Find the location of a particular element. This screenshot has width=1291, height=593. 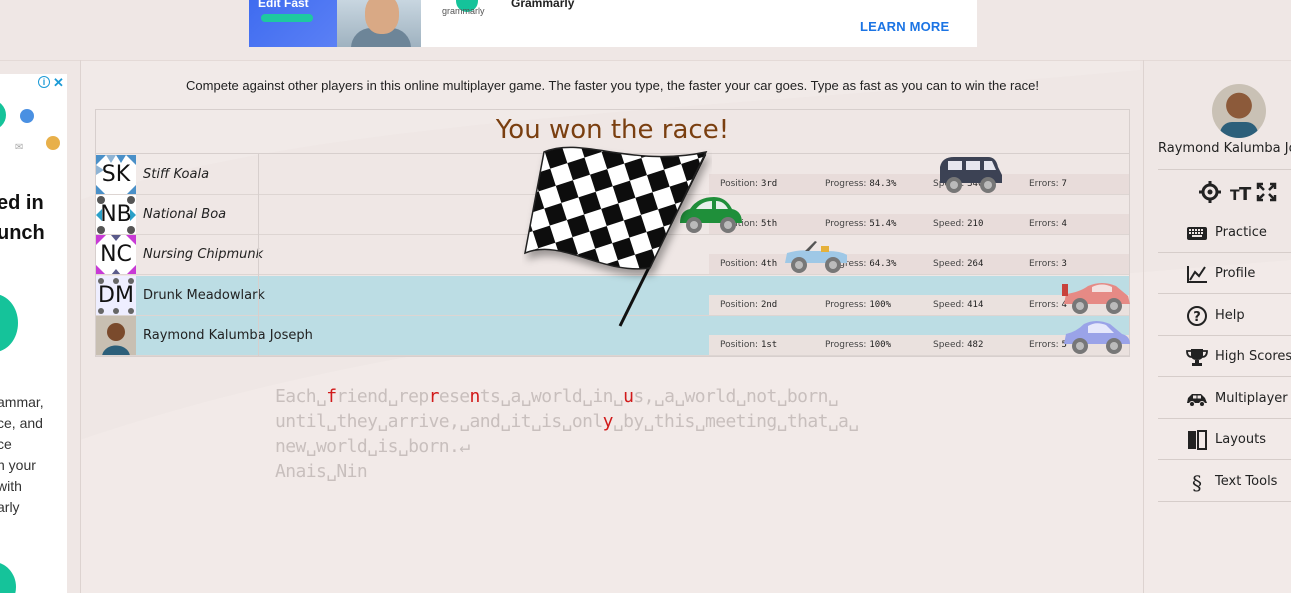

player-avatar is located at coordinates (116, 336).